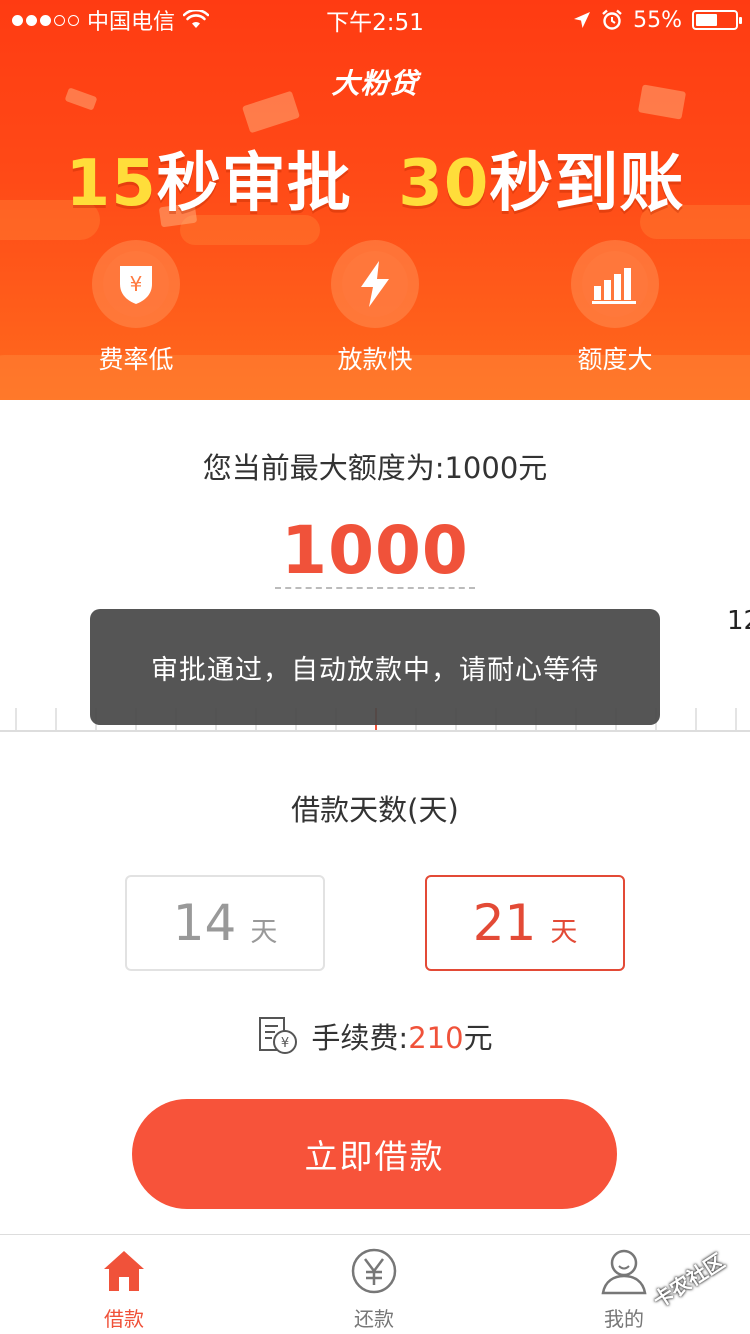  What do you see at coordinates (374, 1319) in the screenshot?
I see `tab-label: 还款` at bounding box center [374, 1319].